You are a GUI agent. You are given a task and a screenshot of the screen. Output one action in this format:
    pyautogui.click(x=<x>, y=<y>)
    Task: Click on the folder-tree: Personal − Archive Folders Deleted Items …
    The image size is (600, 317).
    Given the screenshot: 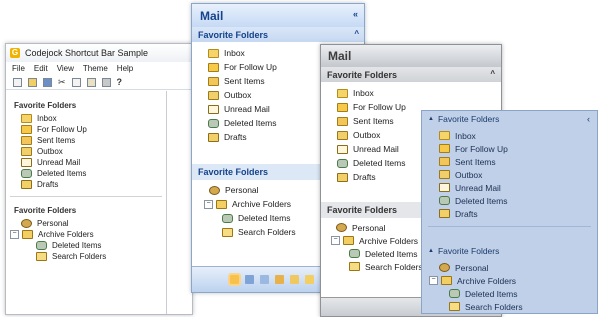 What is the action you would take?
    pyautogui.click(x=509, y=286)
    